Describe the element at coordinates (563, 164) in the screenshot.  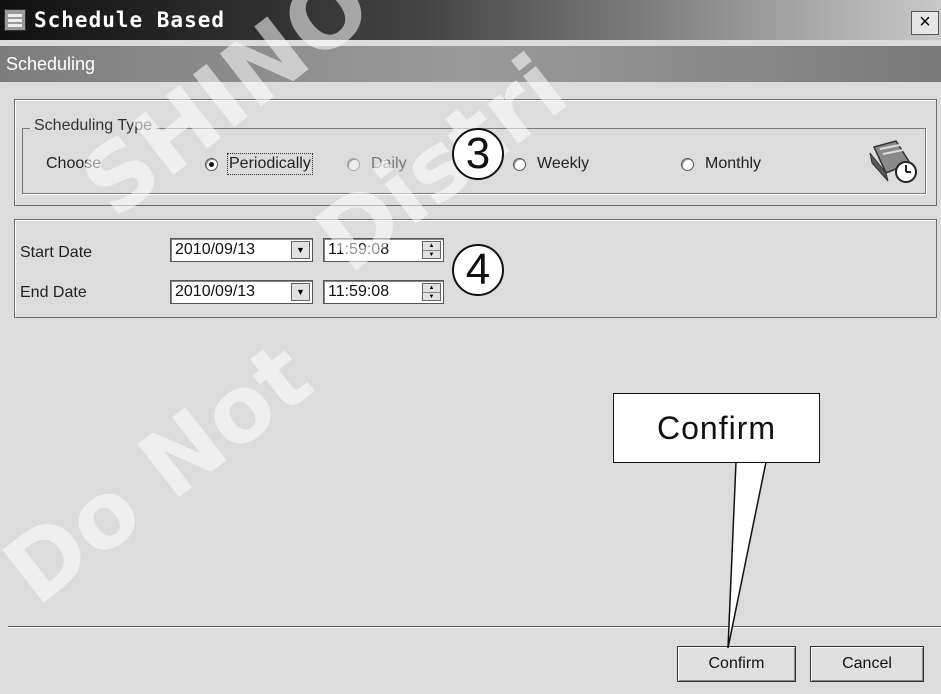
I see `radio-label-weekly: Weekly` at that location.